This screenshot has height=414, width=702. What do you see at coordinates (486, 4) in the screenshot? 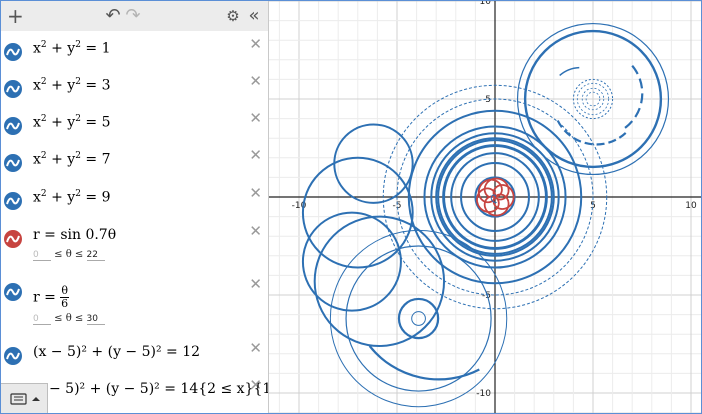
I see `y-tick-label: 10` at bounding box center [486, 4].